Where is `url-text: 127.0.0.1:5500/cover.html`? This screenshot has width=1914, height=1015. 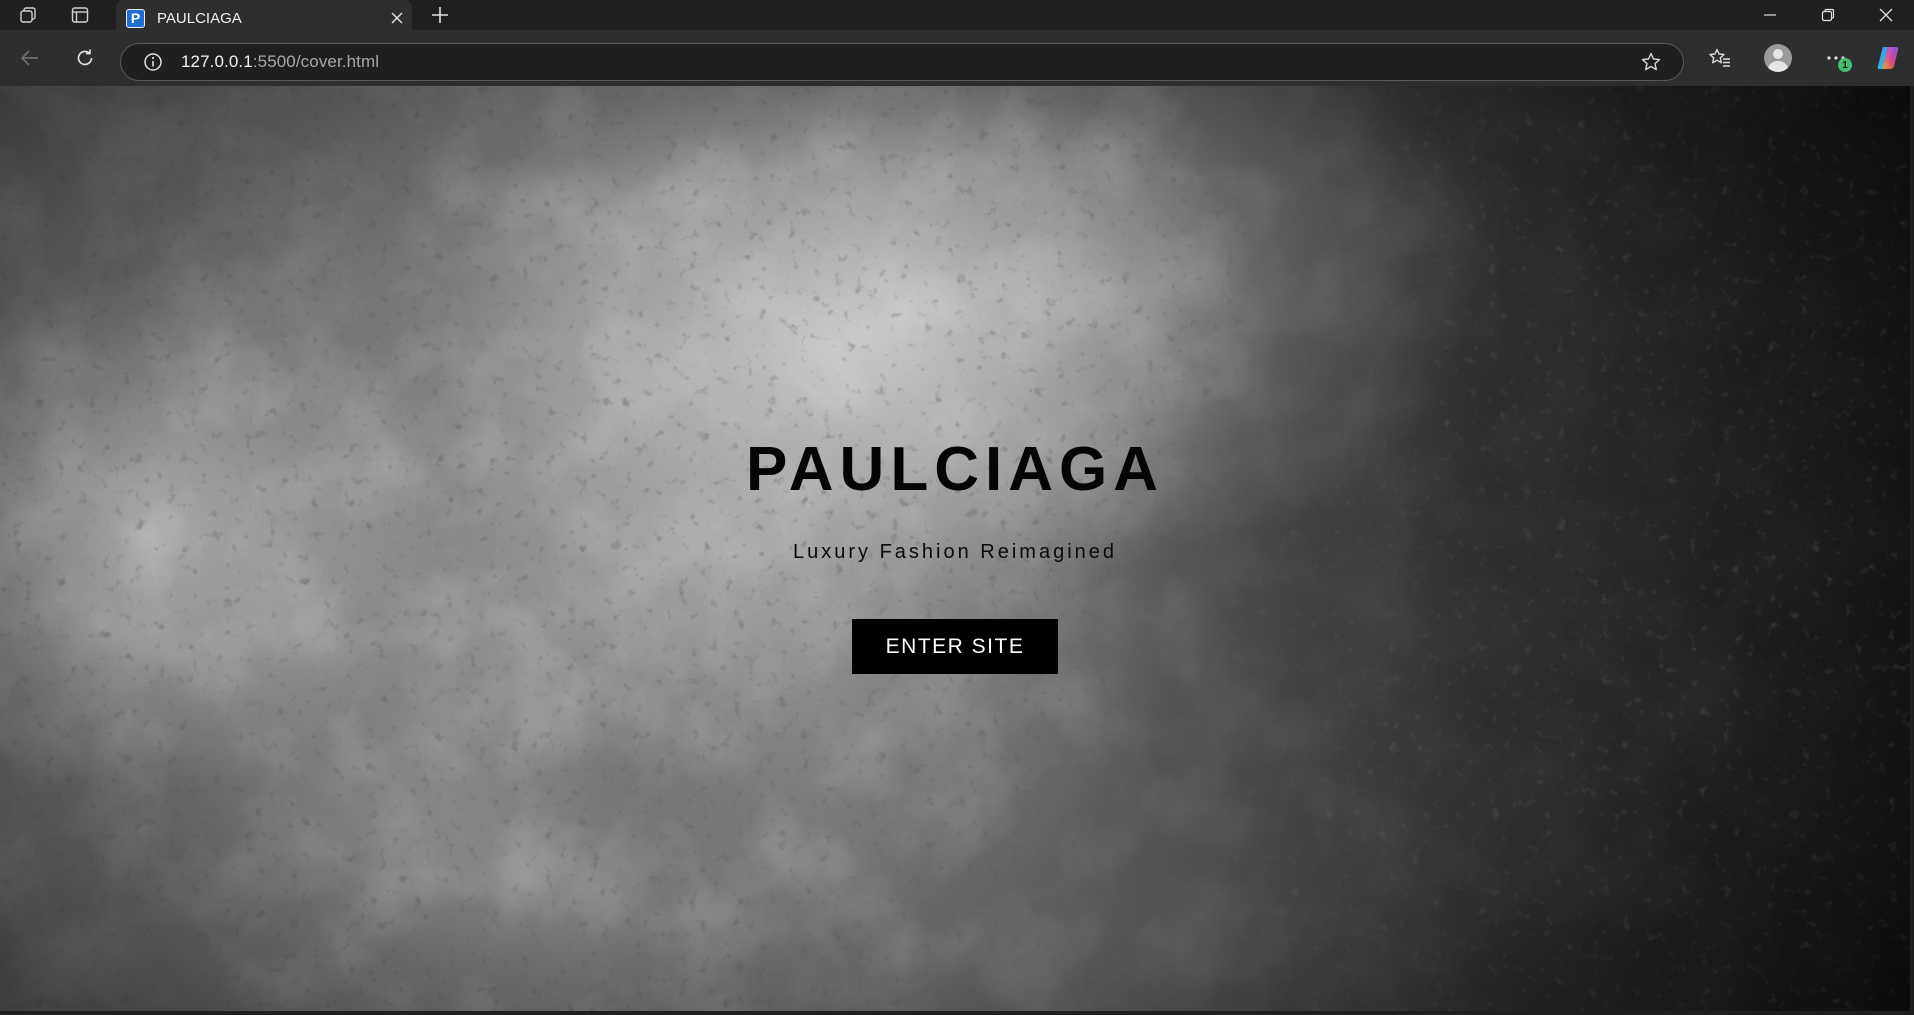 url-text: 127.0.0.1:5500/cover.html is located at coordinates (280, 62).